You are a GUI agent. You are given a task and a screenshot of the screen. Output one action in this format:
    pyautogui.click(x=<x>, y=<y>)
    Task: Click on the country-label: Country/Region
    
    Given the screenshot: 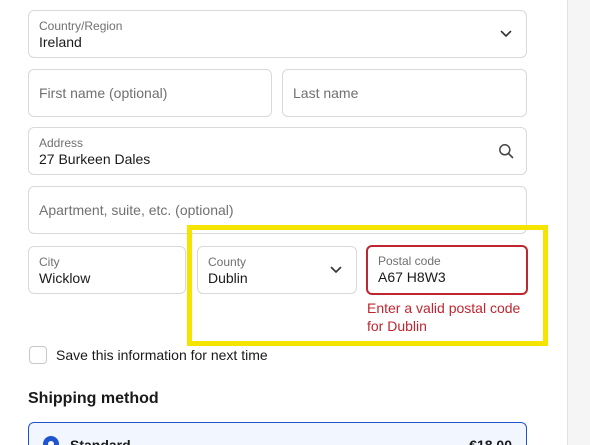 What is the action you would take?
    pyautogui.click(x=81, y=26)
    